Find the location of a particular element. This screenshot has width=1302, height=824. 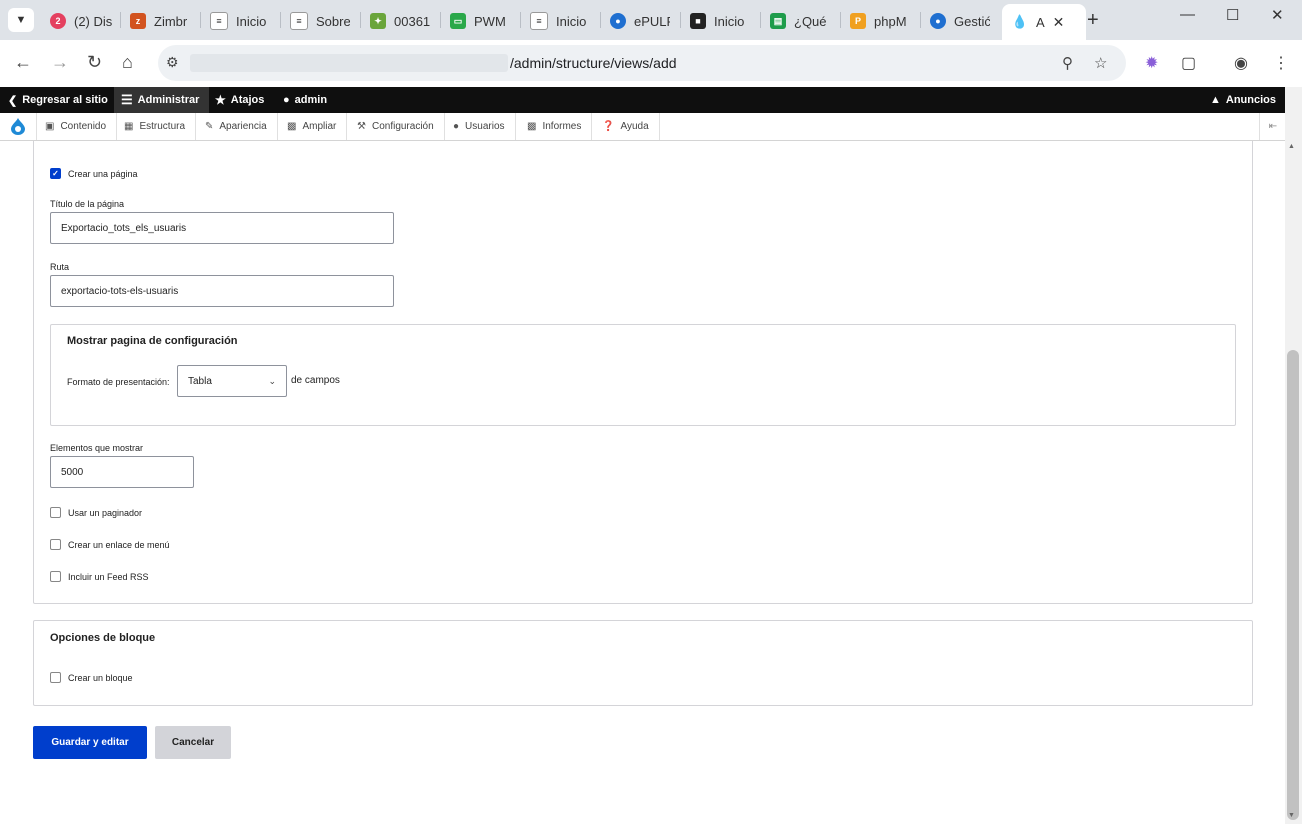

manage-tab: ☰ Administrar is located at coordinates (162, 100).